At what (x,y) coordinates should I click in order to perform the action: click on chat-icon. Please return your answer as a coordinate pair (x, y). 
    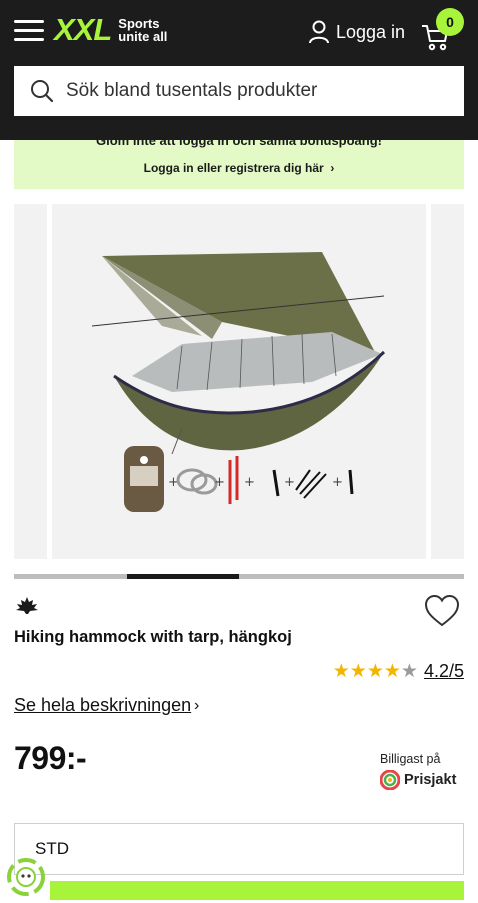
    Looking at the image, I should click on (26, 877).